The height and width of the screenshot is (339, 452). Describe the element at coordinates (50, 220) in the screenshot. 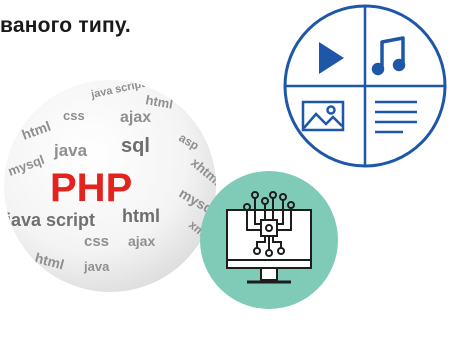

I see `sphere-word: java script` at that location.